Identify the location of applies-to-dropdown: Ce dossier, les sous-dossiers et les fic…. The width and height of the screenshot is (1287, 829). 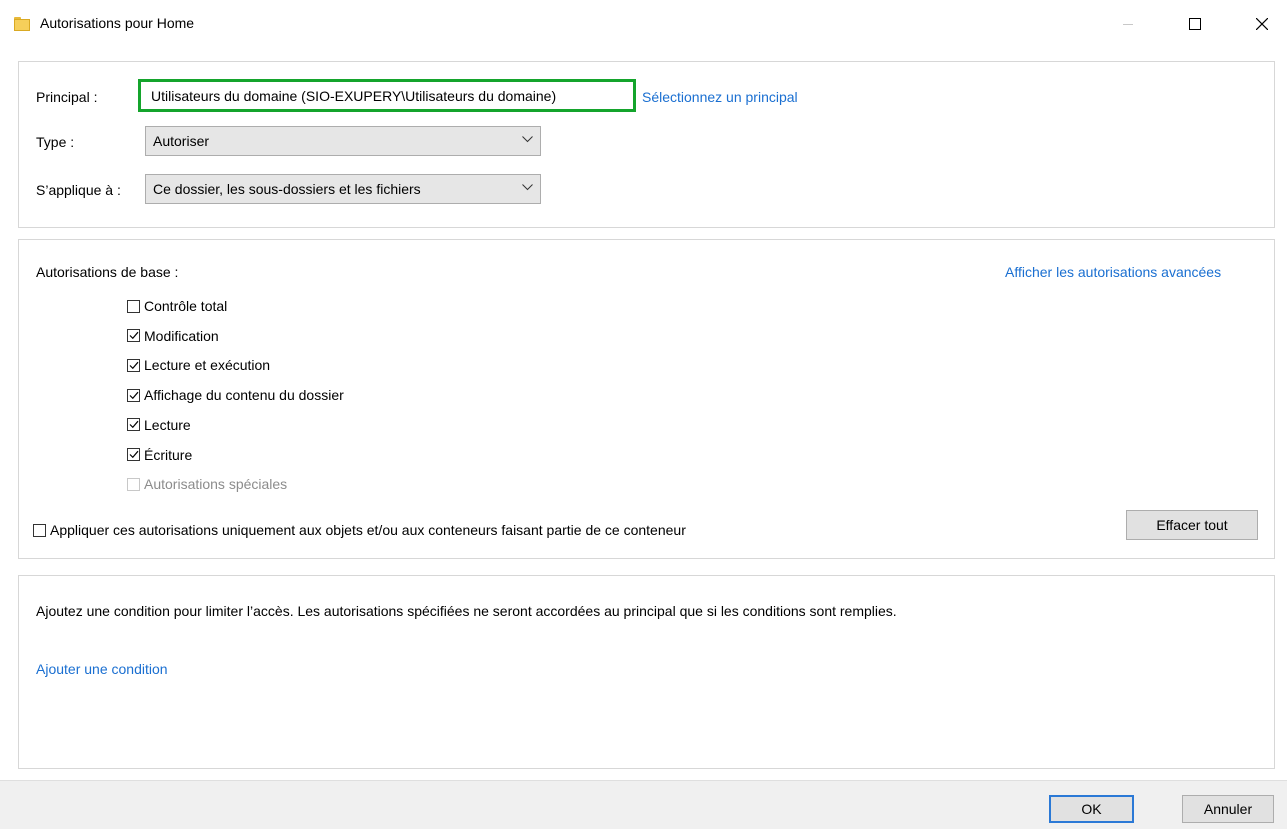
(343, 189).